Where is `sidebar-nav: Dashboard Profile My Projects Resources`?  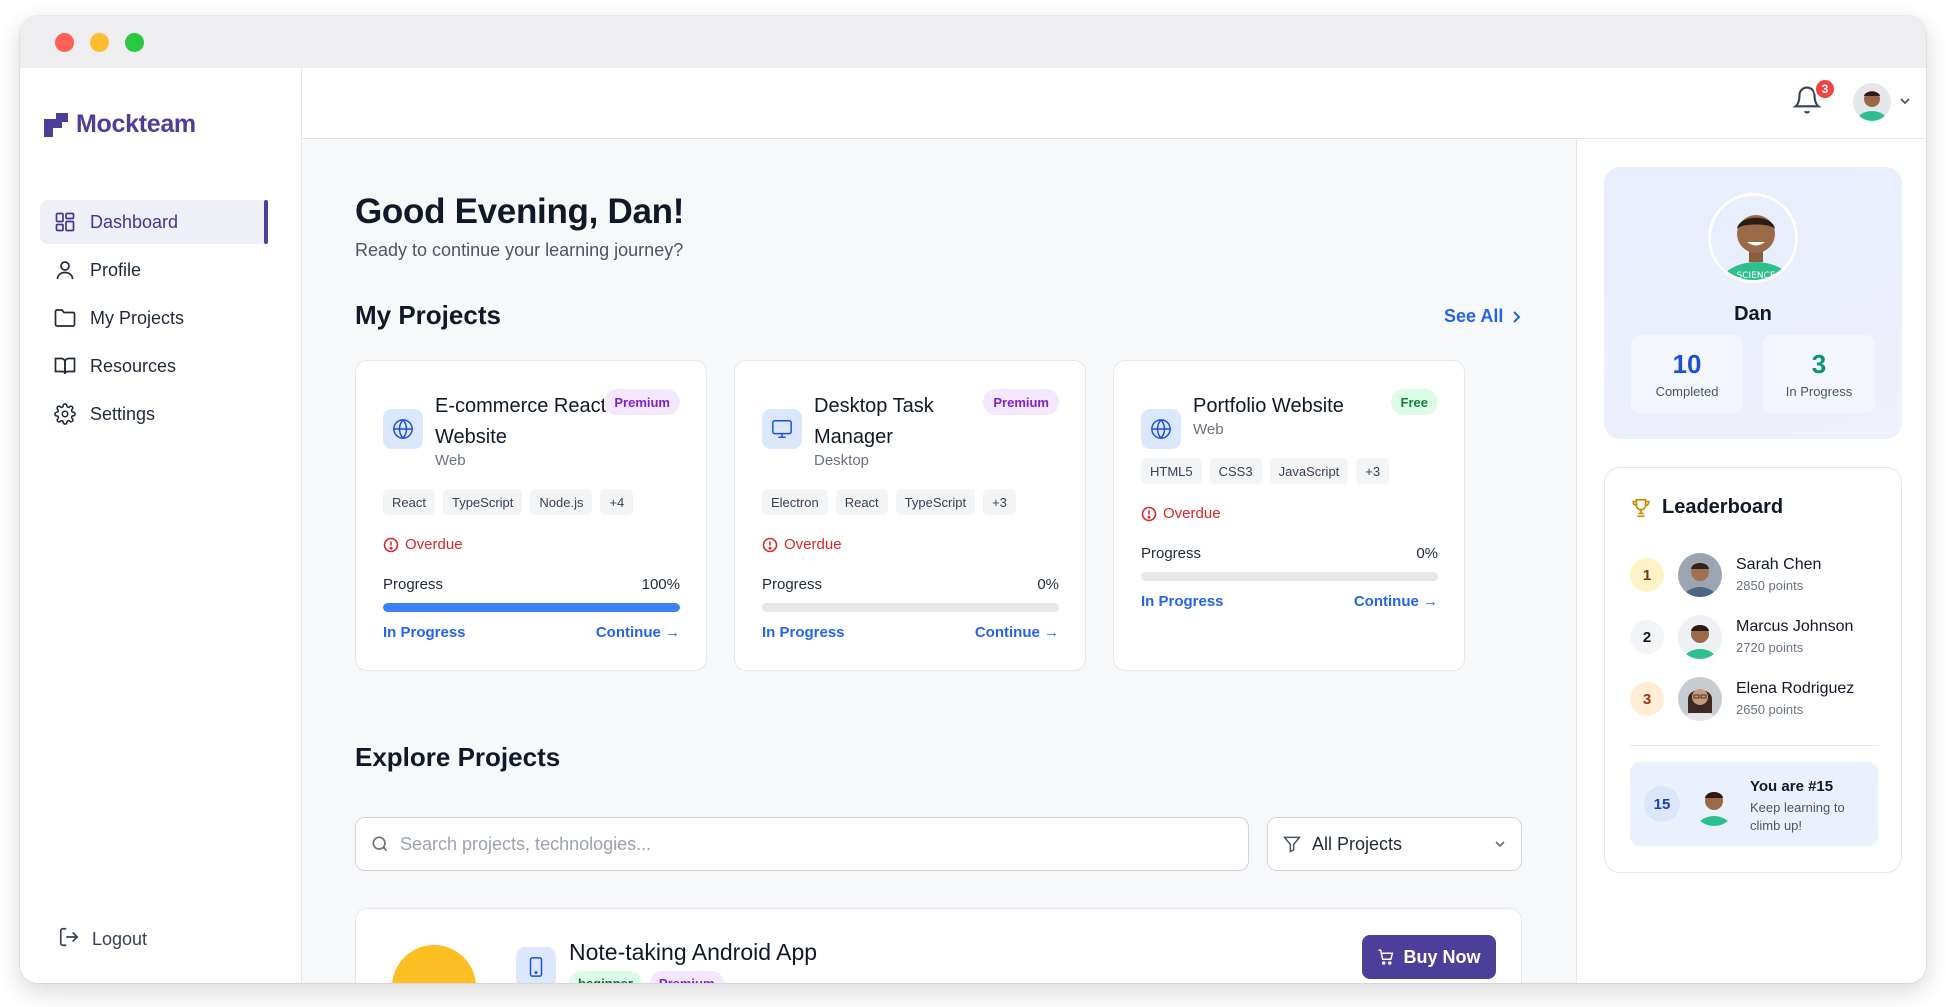 sidebar-nav: Dashboard Profile My Projects Resources is located at coordinates (154, 320).